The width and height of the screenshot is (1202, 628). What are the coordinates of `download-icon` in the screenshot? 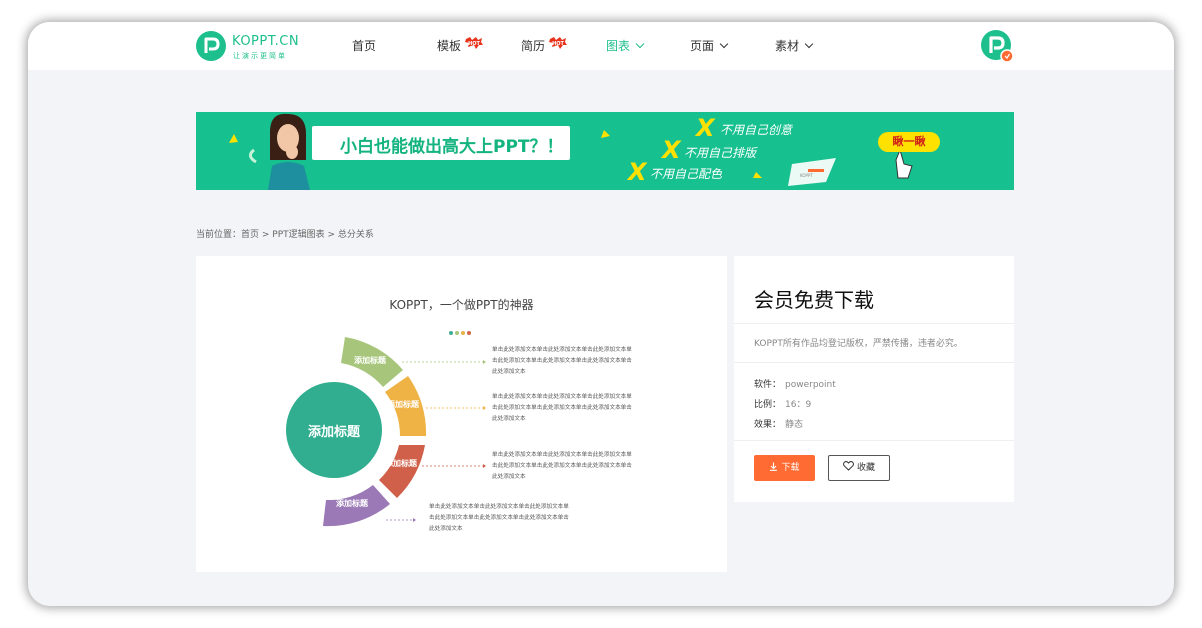 It's located at (774, 466).